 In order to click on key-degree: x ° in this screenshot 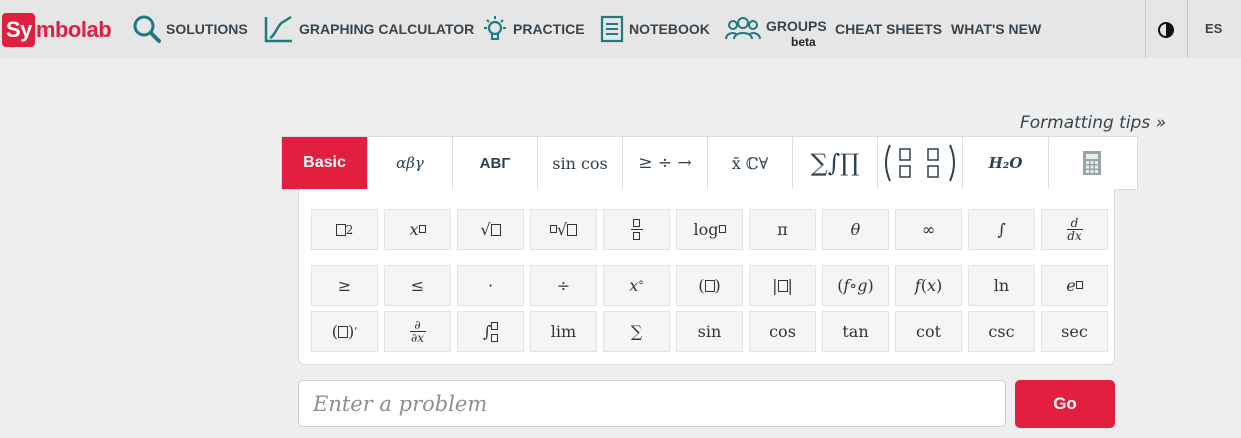, I will do `click(636, 285)`.